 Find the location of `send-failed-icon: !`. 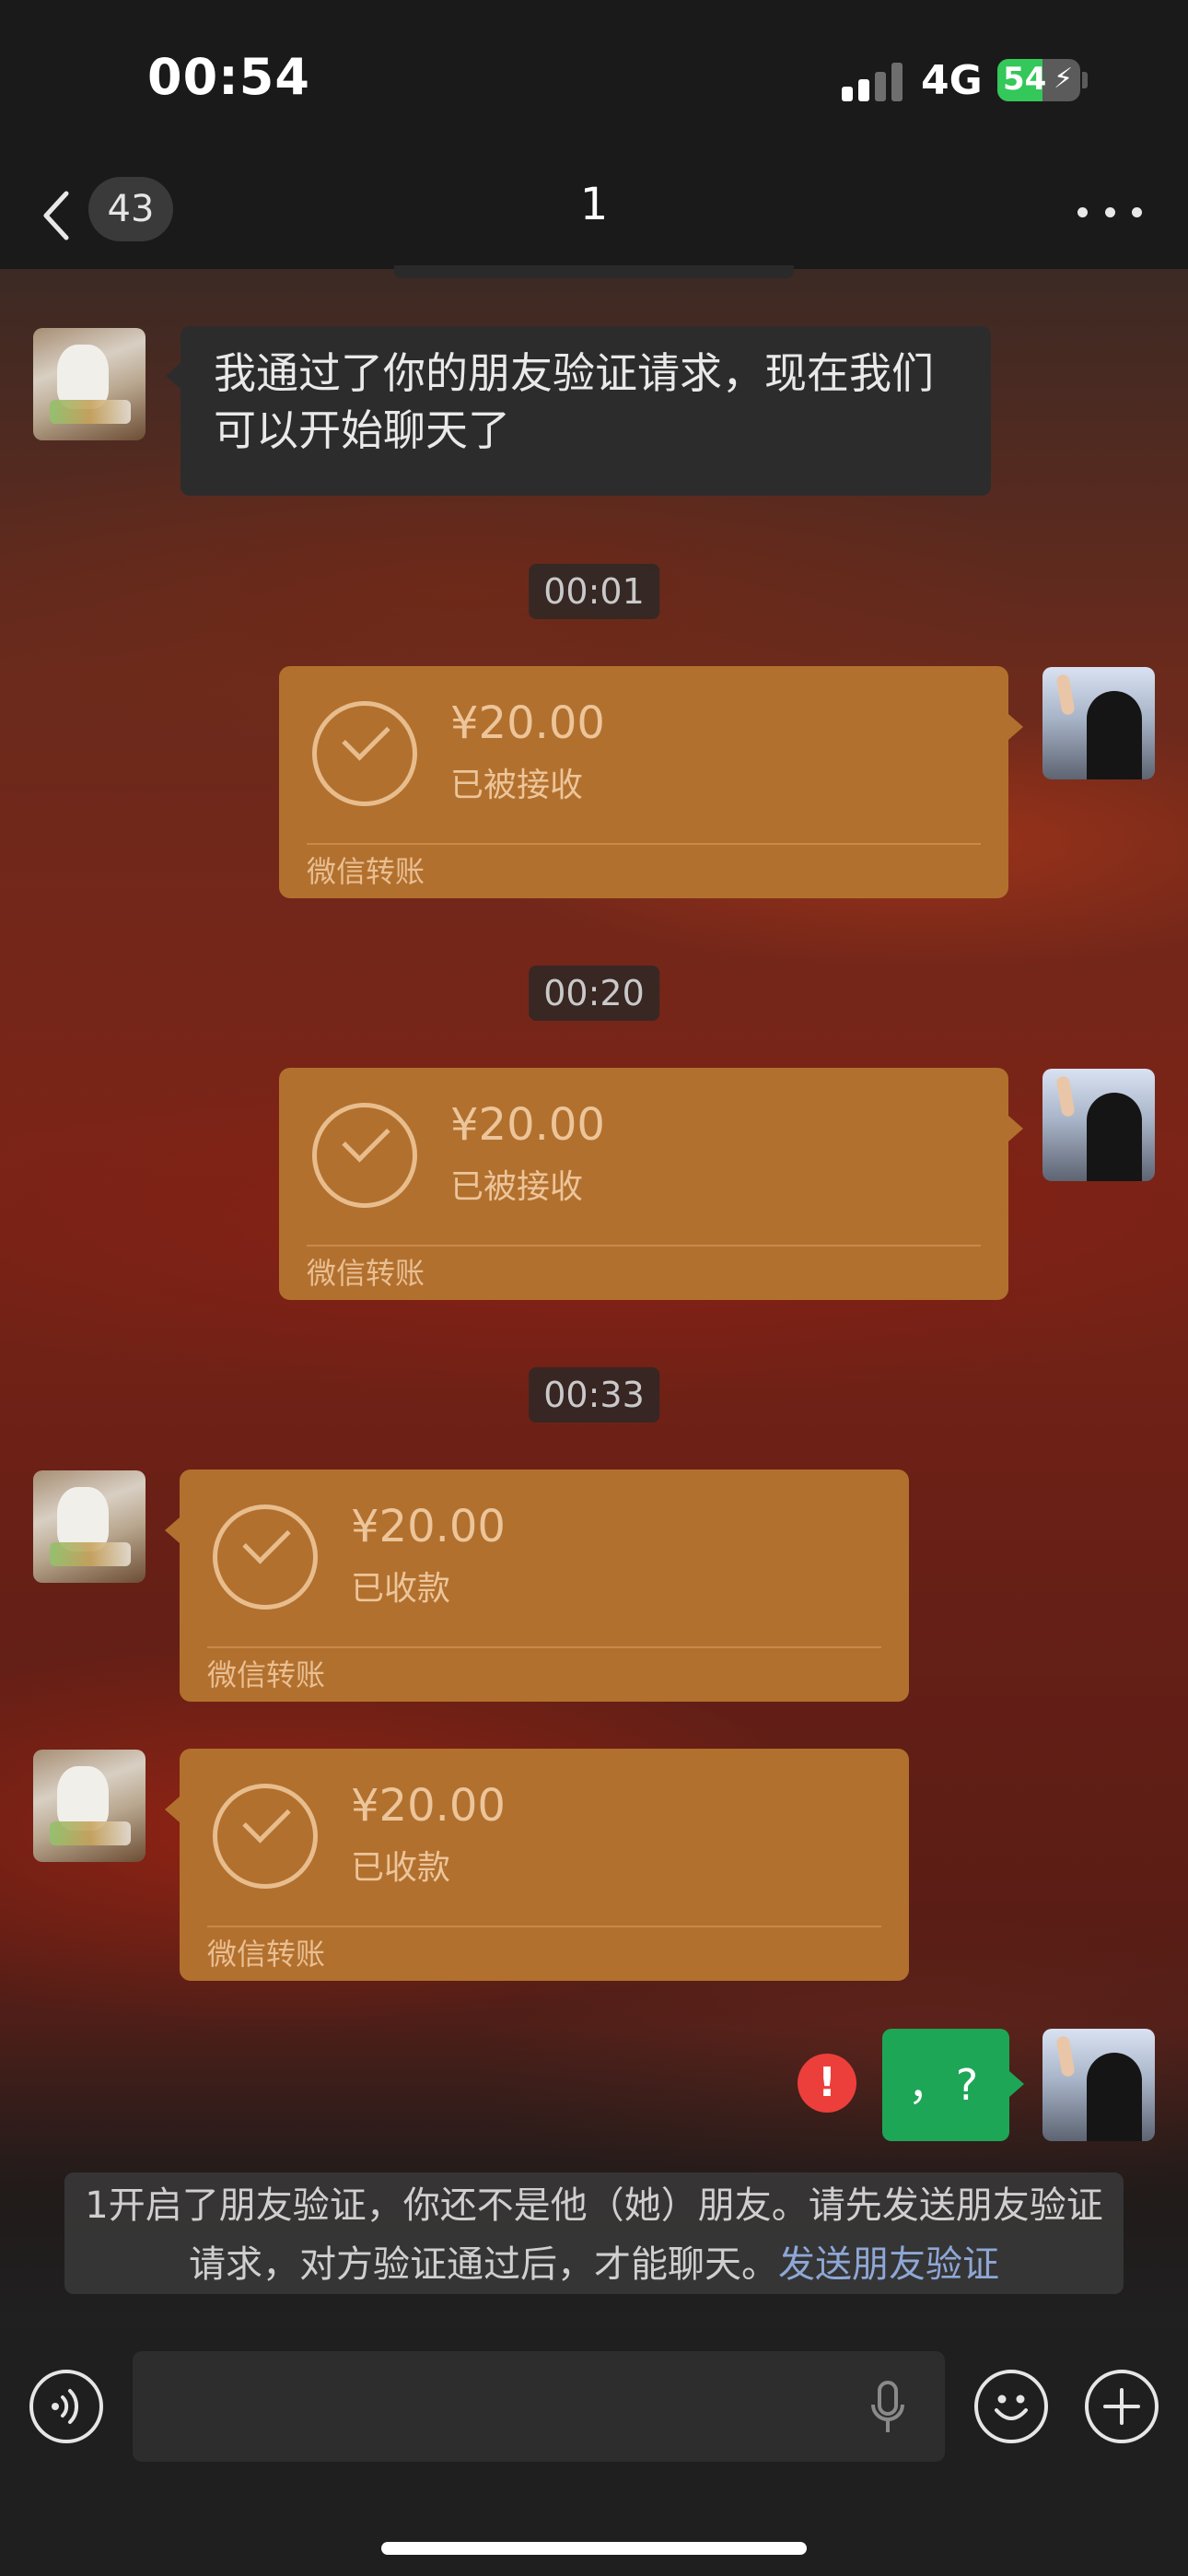

send-failed-icon: ! is located at coordinates (827, 2083).